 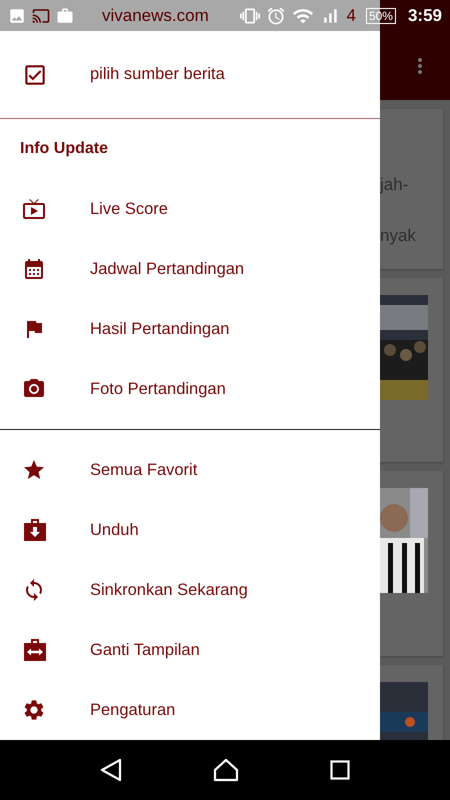 I want to click on vibrate-icon, so click(x=250, y=16).